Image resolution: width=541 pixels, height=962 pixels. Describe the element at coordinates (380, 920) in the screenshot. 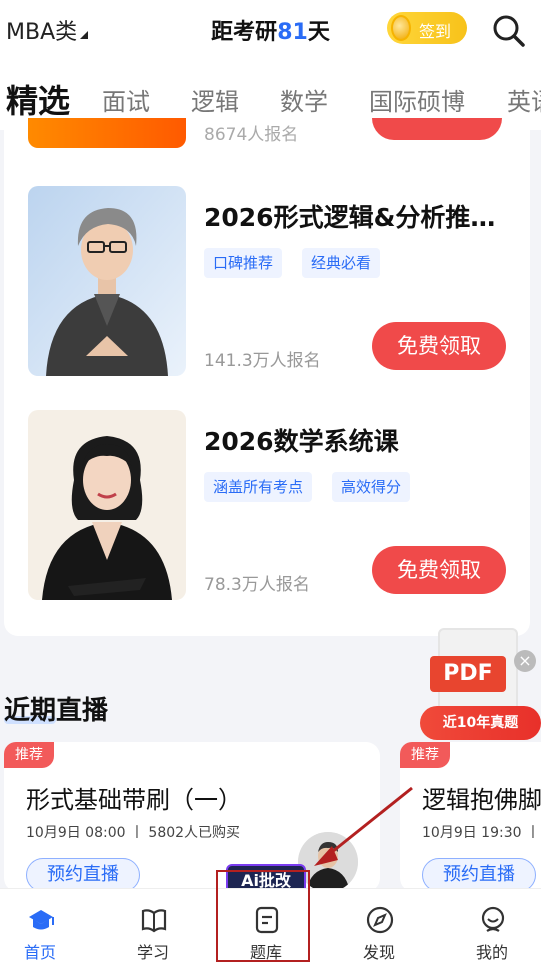

I see `compass-icon` at that location.